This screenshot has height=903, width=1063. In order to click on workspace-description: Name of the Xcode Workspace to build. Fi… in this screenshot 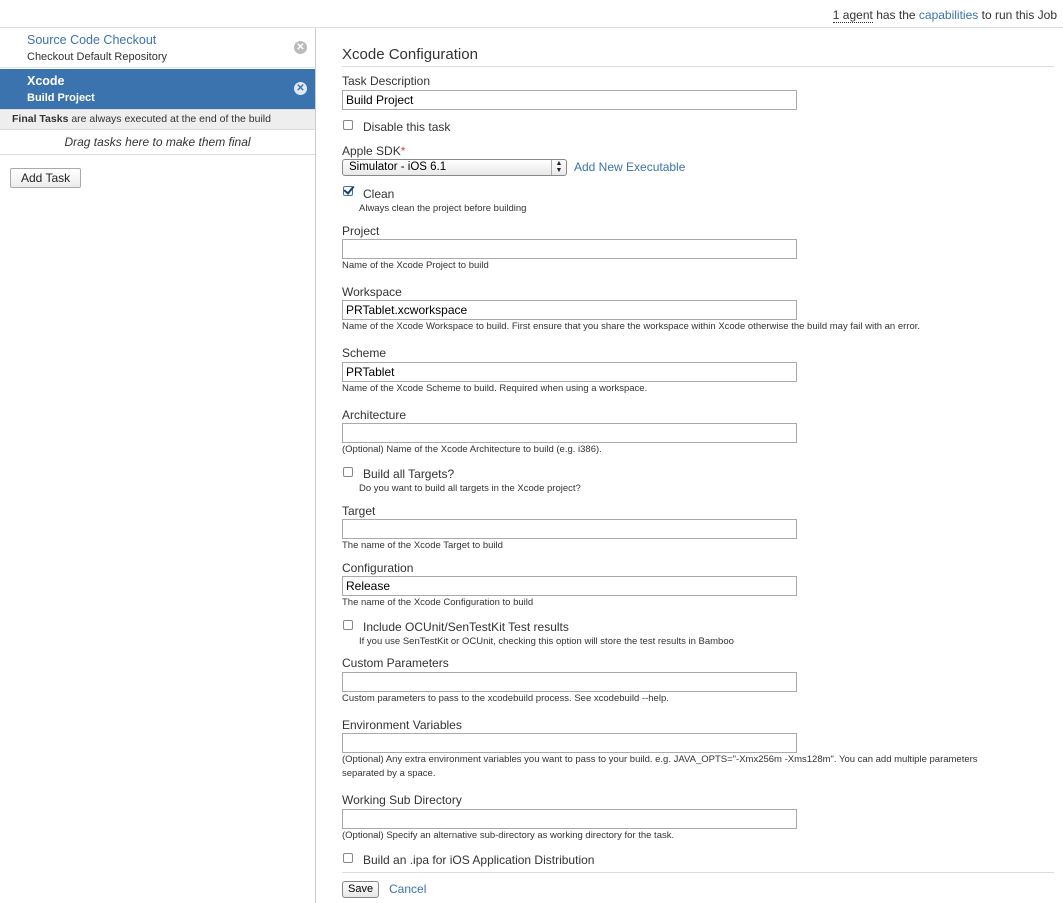, I will do `click(631, 326)`.